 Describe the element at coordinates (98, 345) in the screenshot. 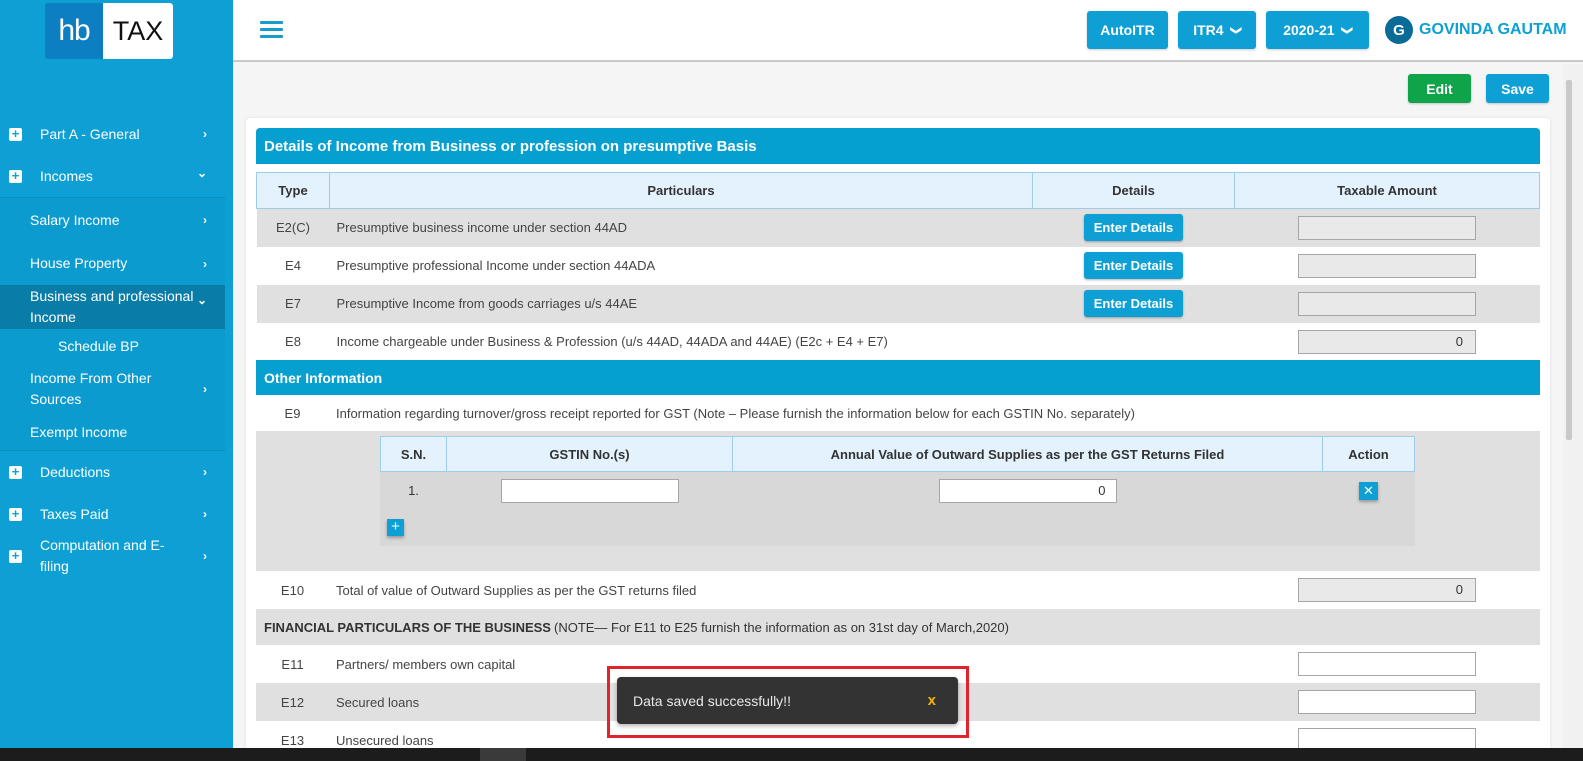

I see `sidebar-item-label: Schedule BP` at that location.